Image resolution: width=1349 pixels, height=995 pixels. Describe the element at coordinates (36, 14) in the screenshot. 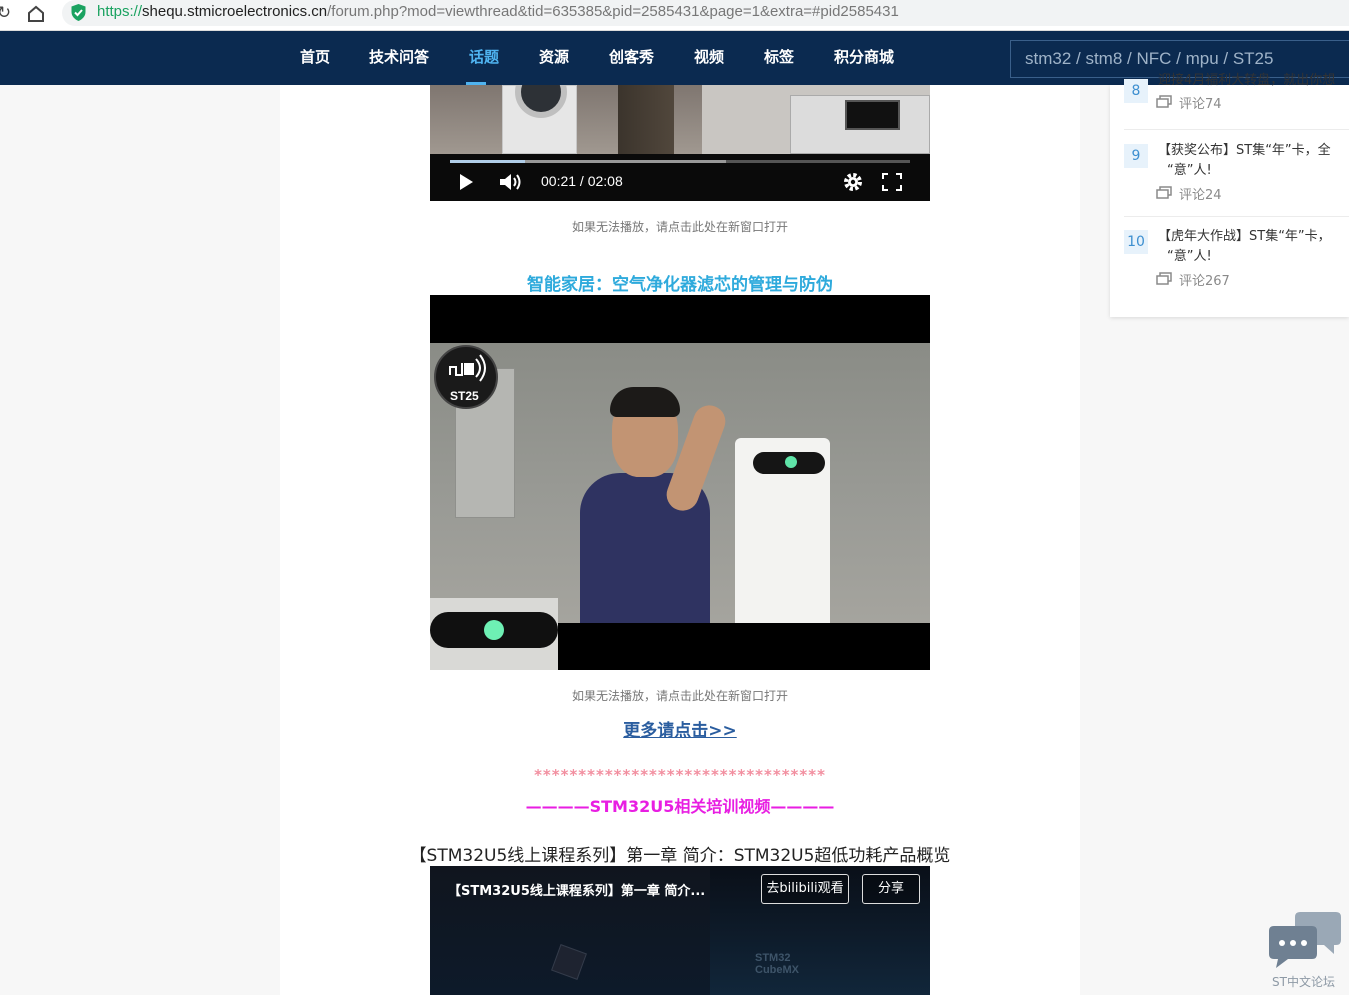

I see `home-icon` at that location.